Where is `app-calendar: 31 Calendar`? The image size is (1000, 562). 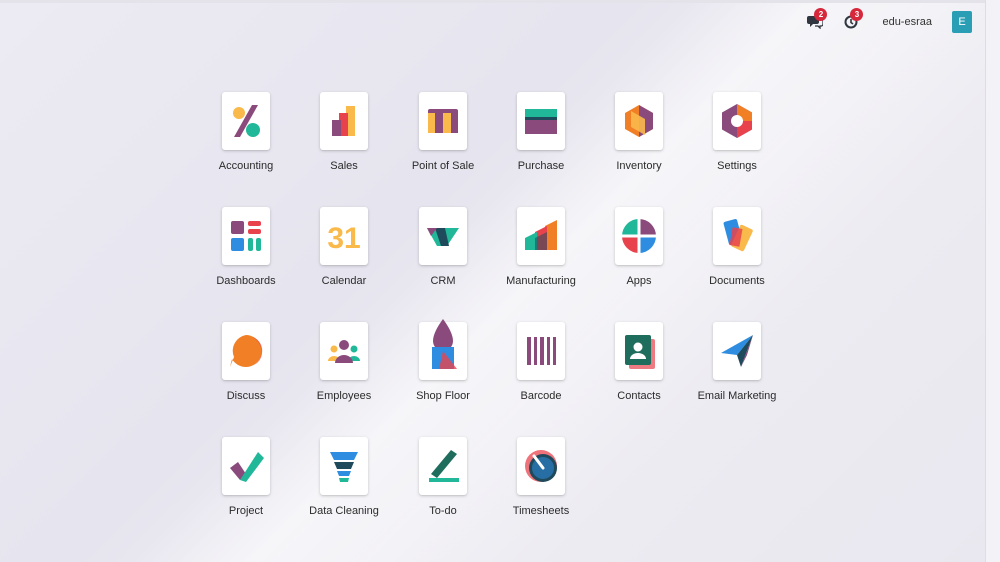 app-calendar: 31 Calendar is located at coordinates (344, 247).